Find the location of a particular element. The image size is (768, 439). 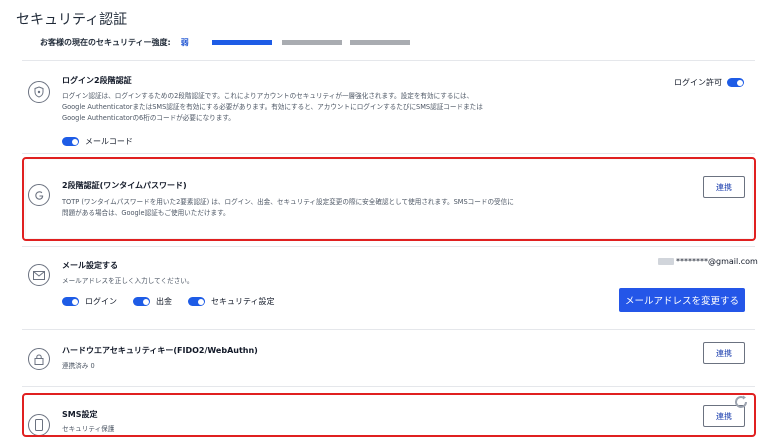

email-security-toggle is located at coordinates (196, 301).